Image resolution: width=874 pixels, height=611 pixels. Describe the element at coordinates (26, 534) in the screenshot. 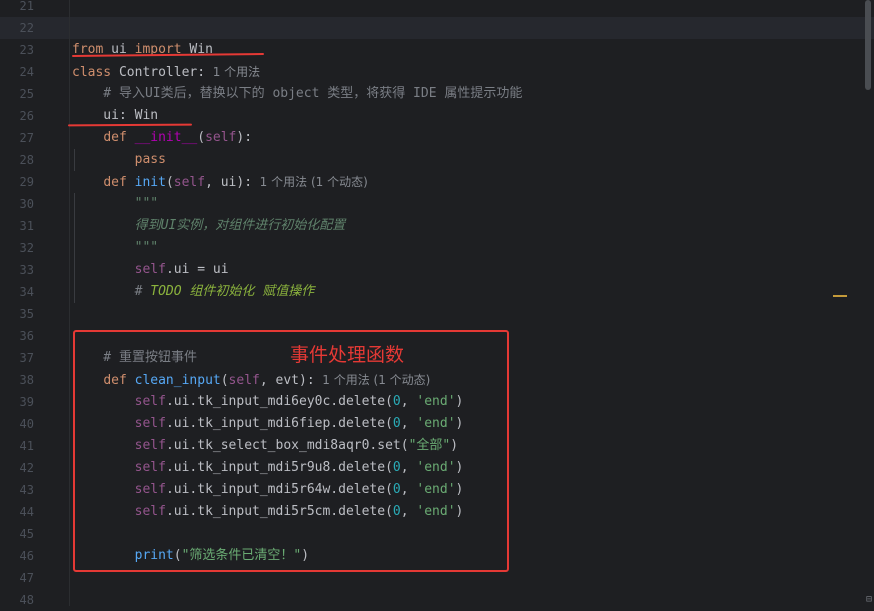

I see `line-number: 45` at that location.